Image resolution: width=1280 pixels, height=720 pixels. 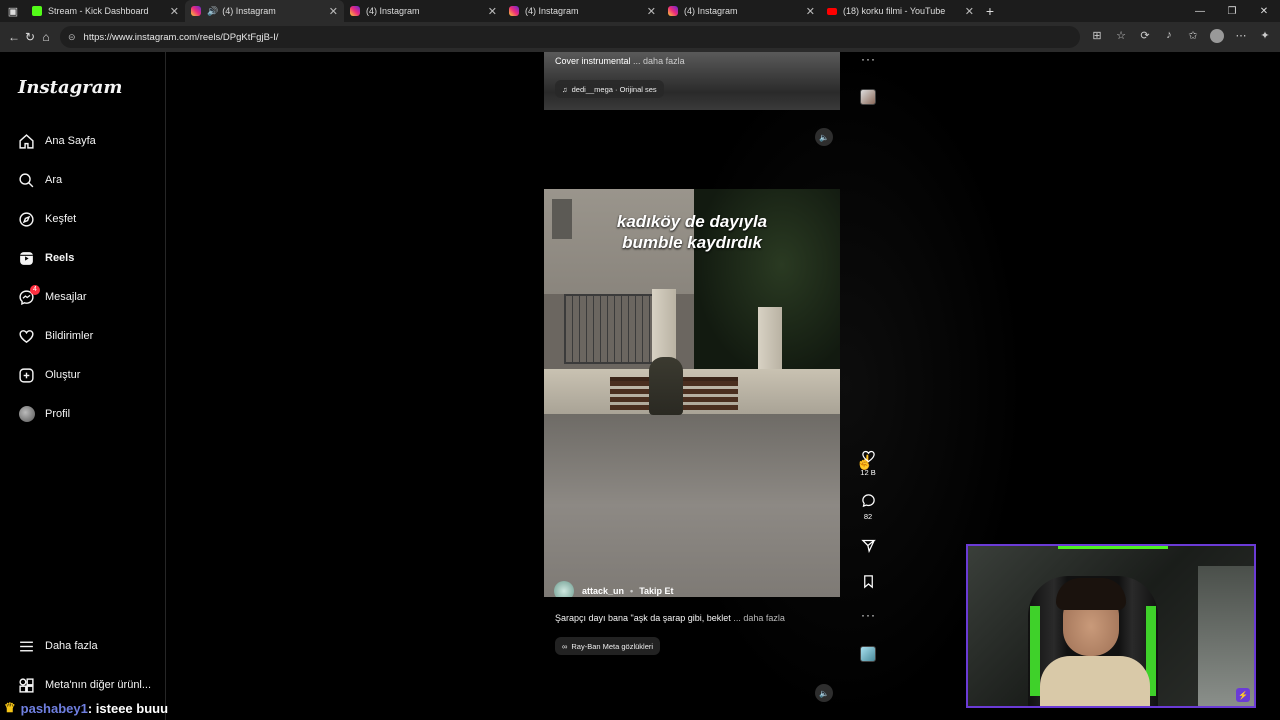 I want to click on sidebar-item-label: Bildirimler, so click(x=69, y=336).